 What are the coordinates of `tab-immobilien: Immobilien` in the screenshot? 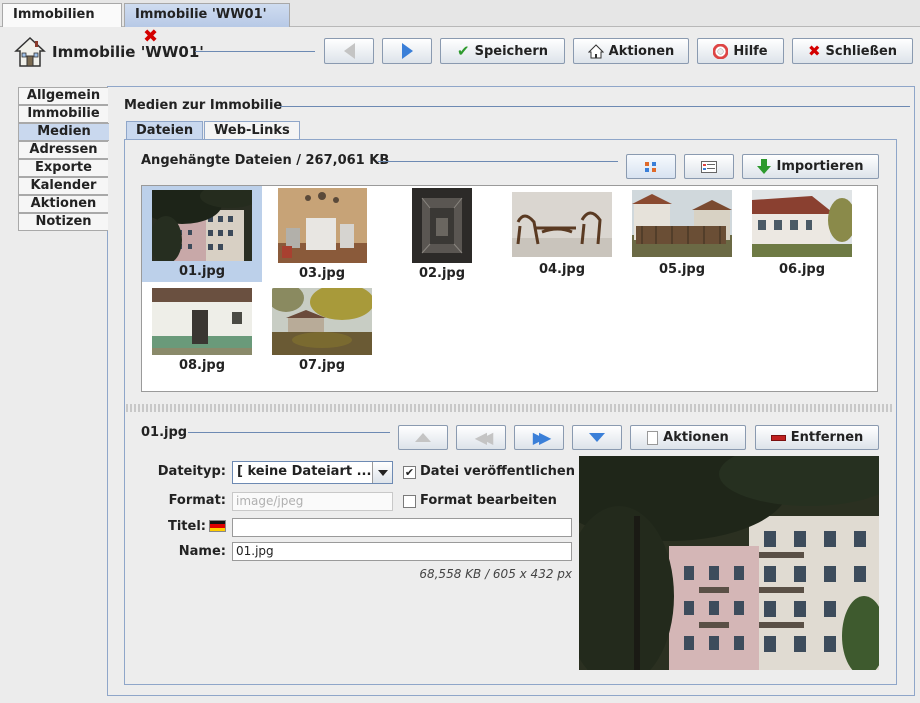 It's located at (62, 15).